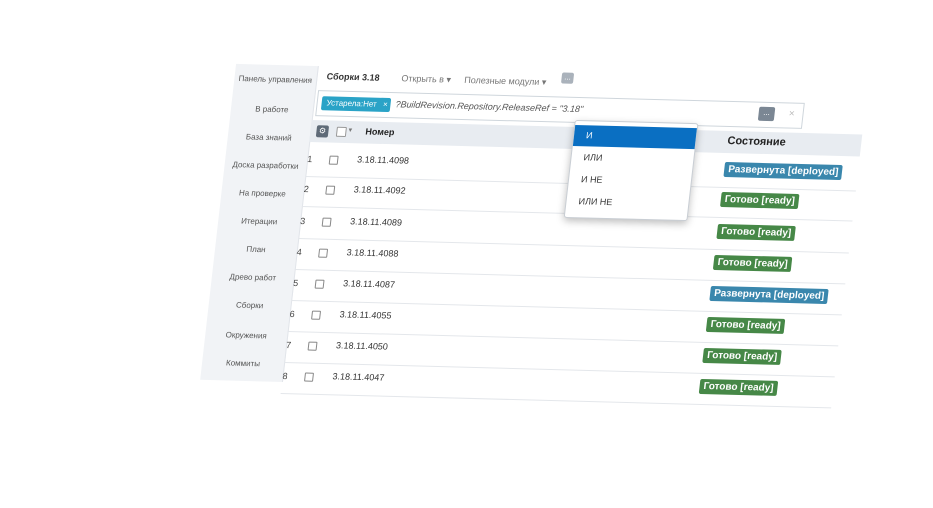 This screenshot has width=933, height=508. Describe the element at coordinates (262, 193) in the screenshot. I see `sidebar-item-review: На проверке` at that location.